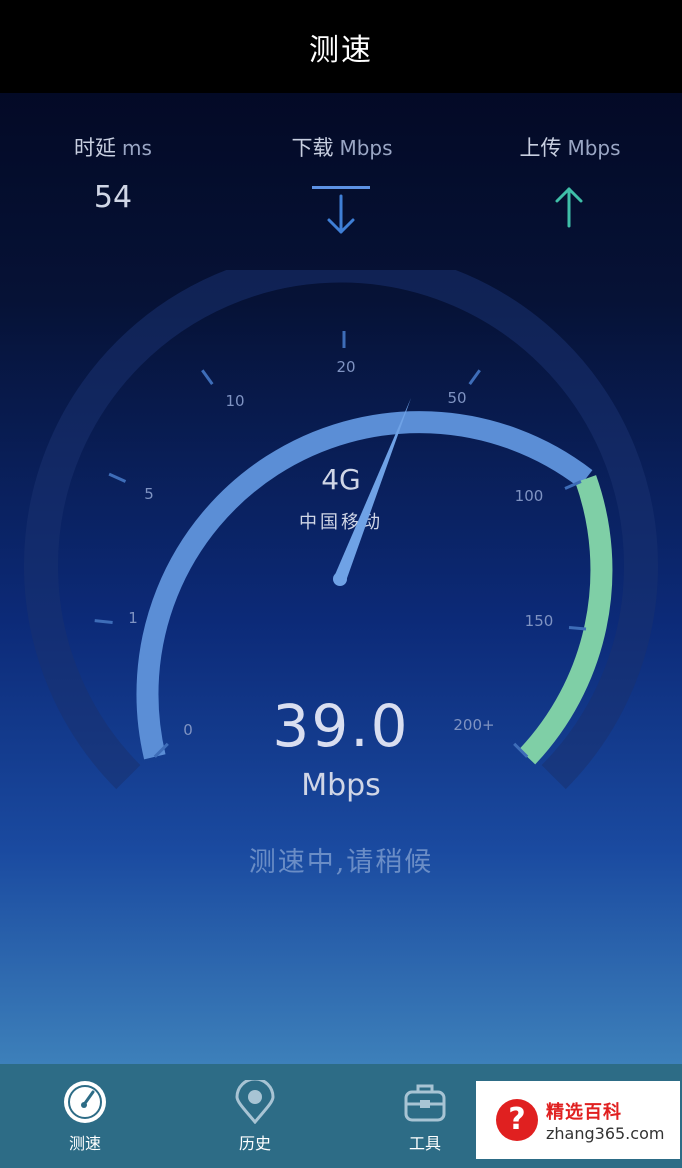 The height and width of the screenshot is (1168, 682). Describe the element at coordinates (340, 579) in the screenshot. I see `gauge-needle-hub` at that location.